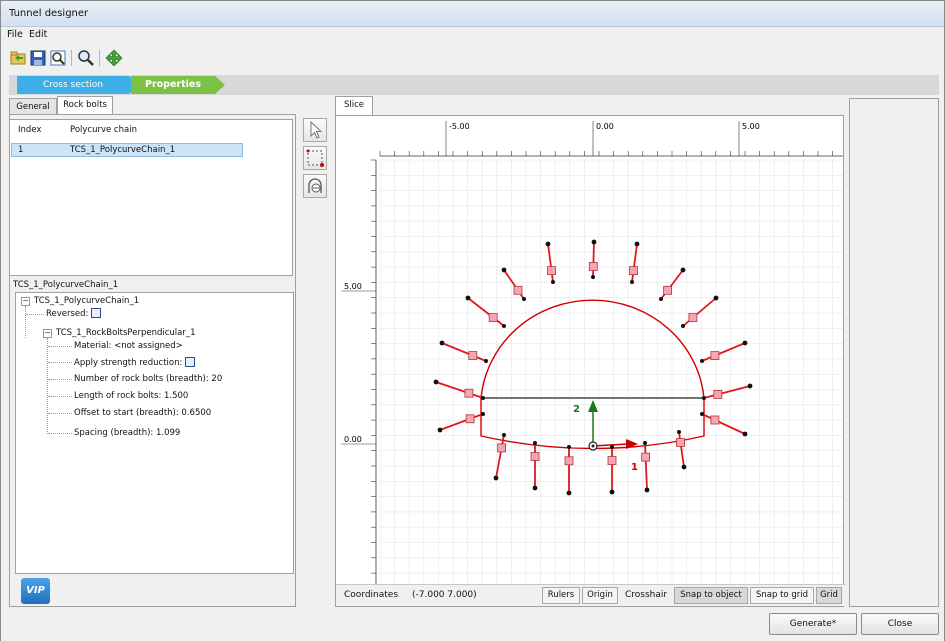  Describe the element at coordinates (576, 409) in the screenshot. I see `axis-label-2: 2` at that location.